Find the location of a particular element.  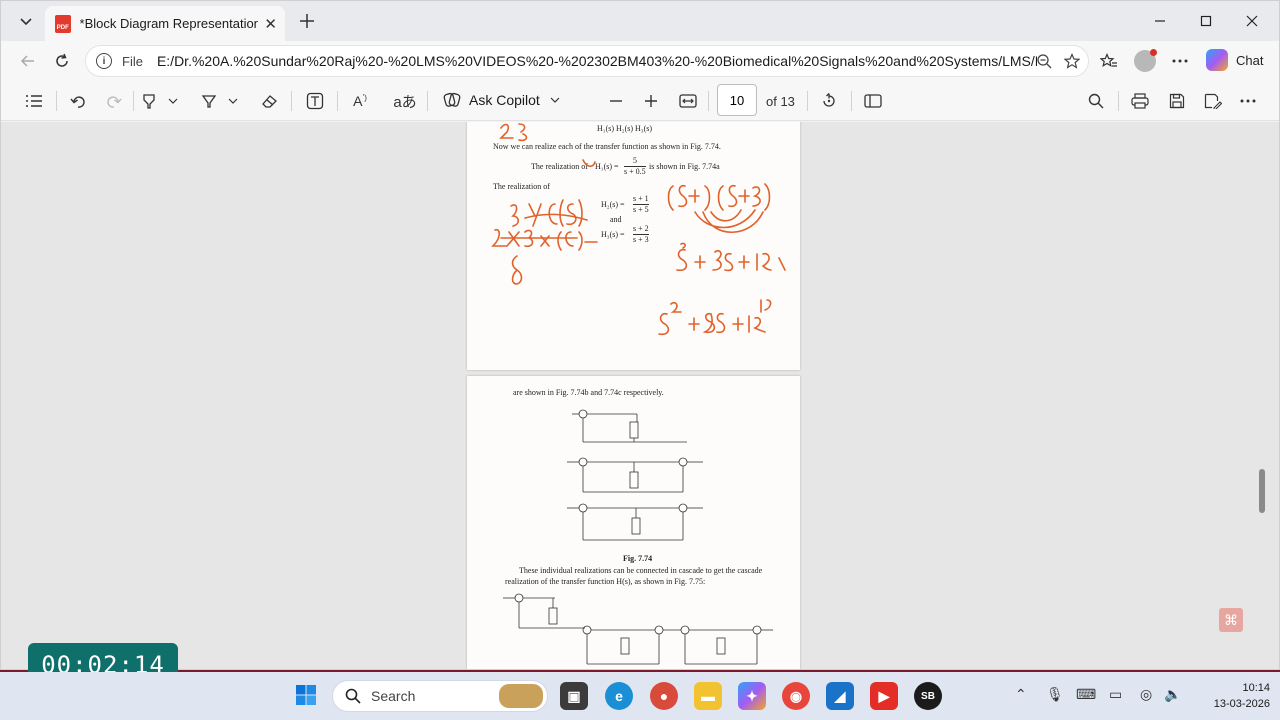

taskbar-search: Search is located at coordinates (440, 696).